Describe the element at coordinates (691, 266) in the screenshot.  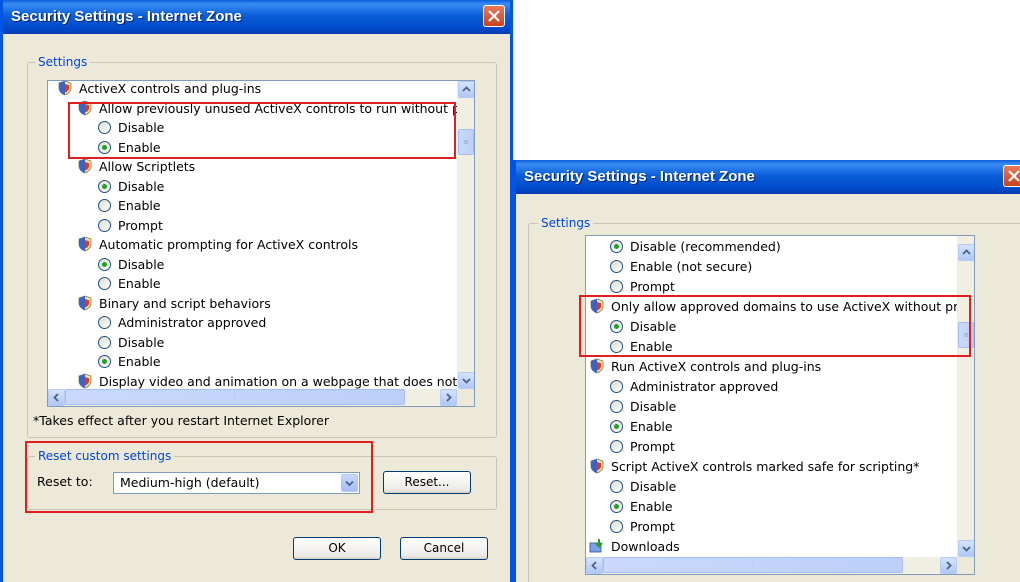
I see `option-label: Enable (not secure)` at that location.